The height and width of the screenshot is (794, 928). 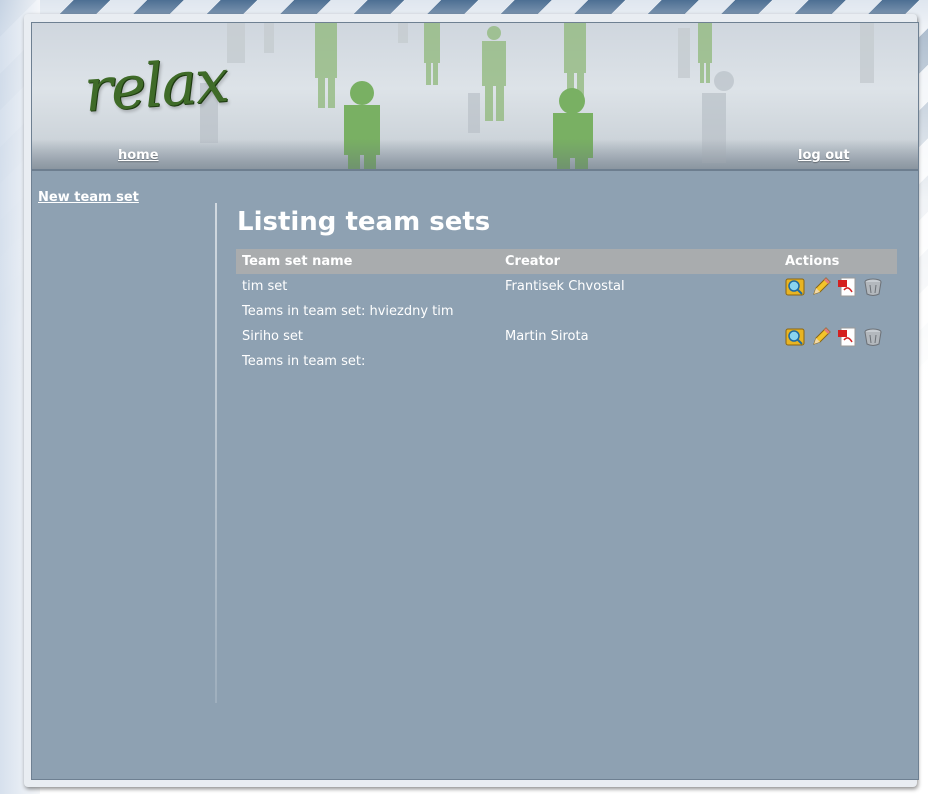 What do you see at coordinates (364, 222) in the screenshot?
I see `page-title: Listing team sets` at bounding box center [364, 222].